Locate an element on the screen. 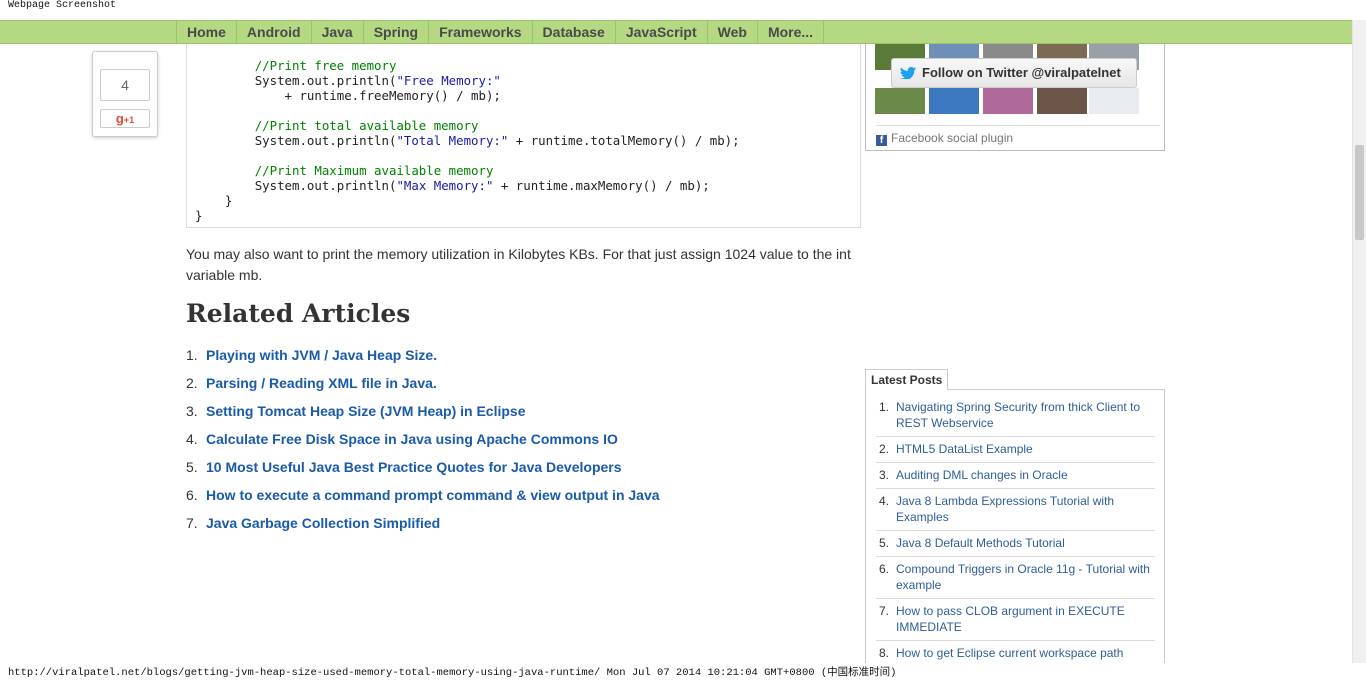 The width and height of the screenshot is (1366, 683). code-comment: //Print free memory is located at coordinates (325, 65).